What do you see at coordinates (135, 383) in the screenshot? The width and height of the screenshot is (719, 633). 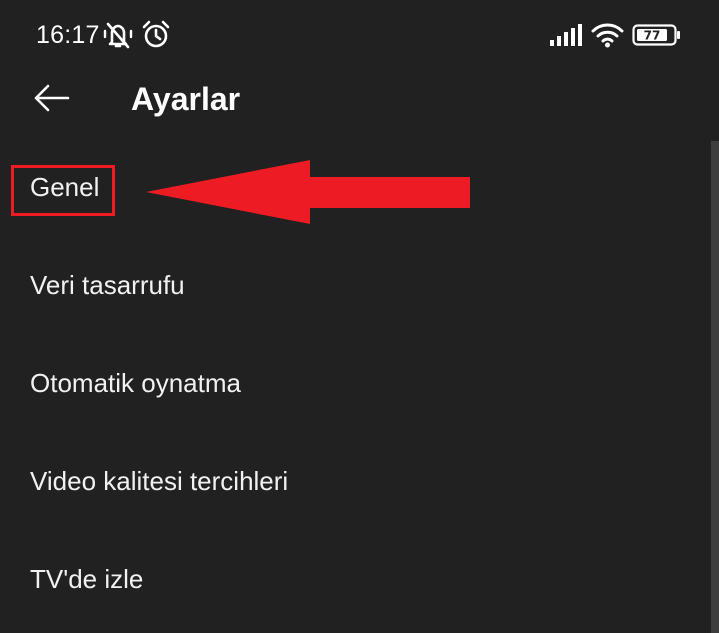 I see `settings-item-label: Otomatik oynatma` at bounding box center [135, 383].